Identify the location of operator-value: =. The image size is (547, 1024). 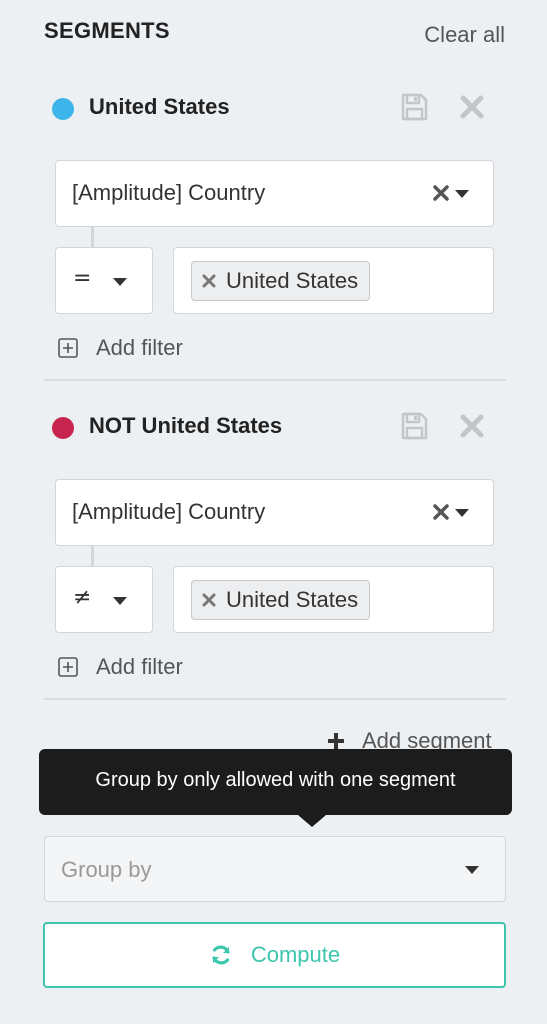
(82, 278).